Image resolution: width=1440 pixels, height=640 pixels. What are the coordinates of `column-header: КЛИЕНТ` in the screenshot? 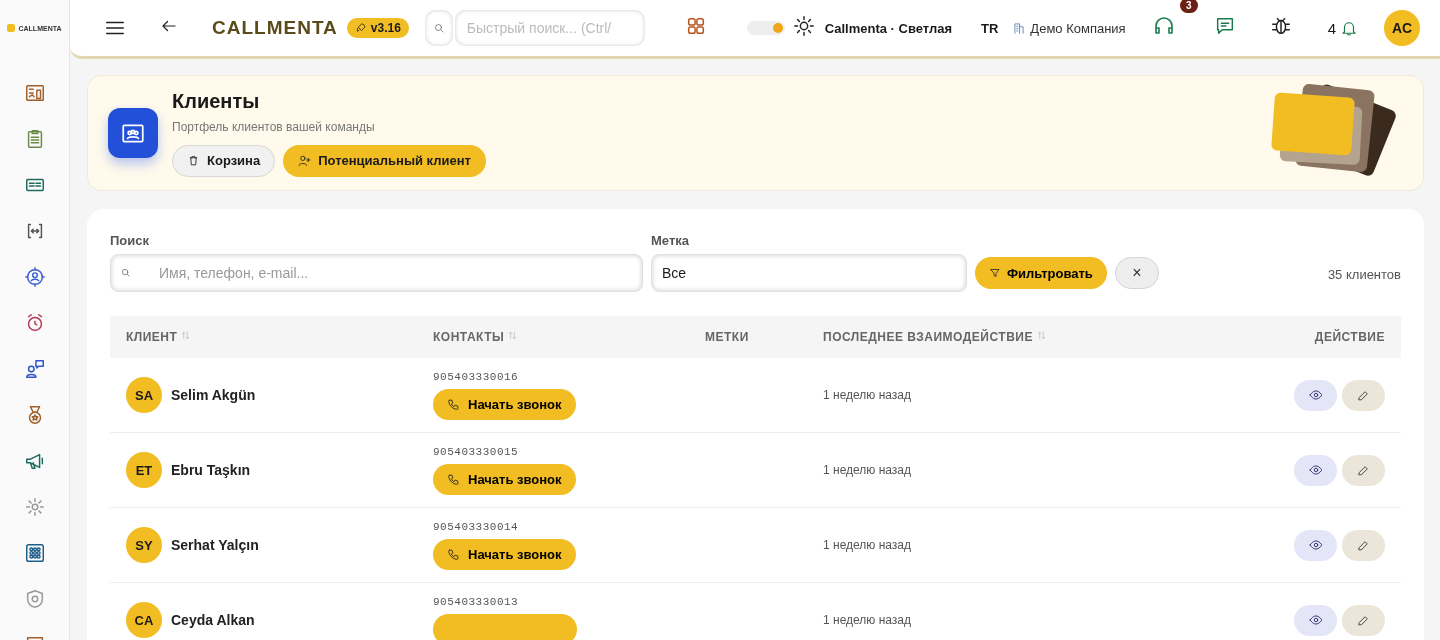 It's located at (263, 337).